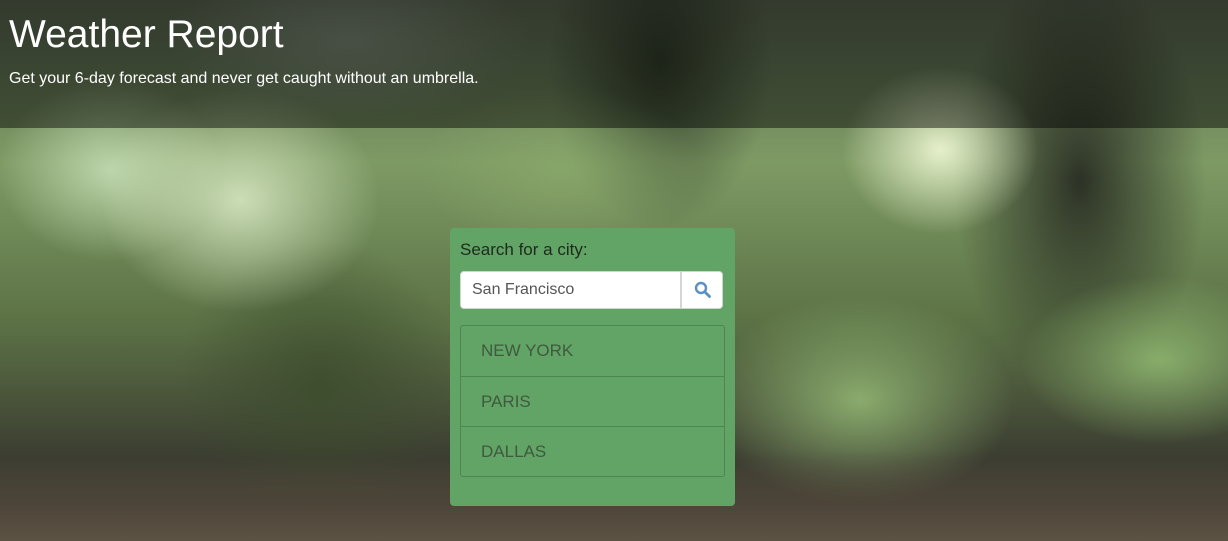  I want to click on search-icon, so click(702, 289).